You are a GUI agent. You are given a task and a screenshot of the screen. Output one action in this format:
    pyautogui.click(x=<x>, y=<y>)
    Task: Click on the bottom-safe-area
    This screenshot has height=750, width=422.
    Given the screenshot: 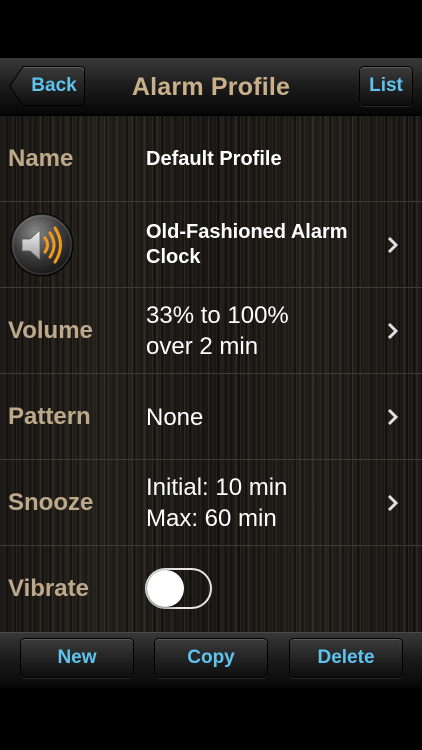 What is the action you would take?
    pyautogui.click(x=211, y=719)
    